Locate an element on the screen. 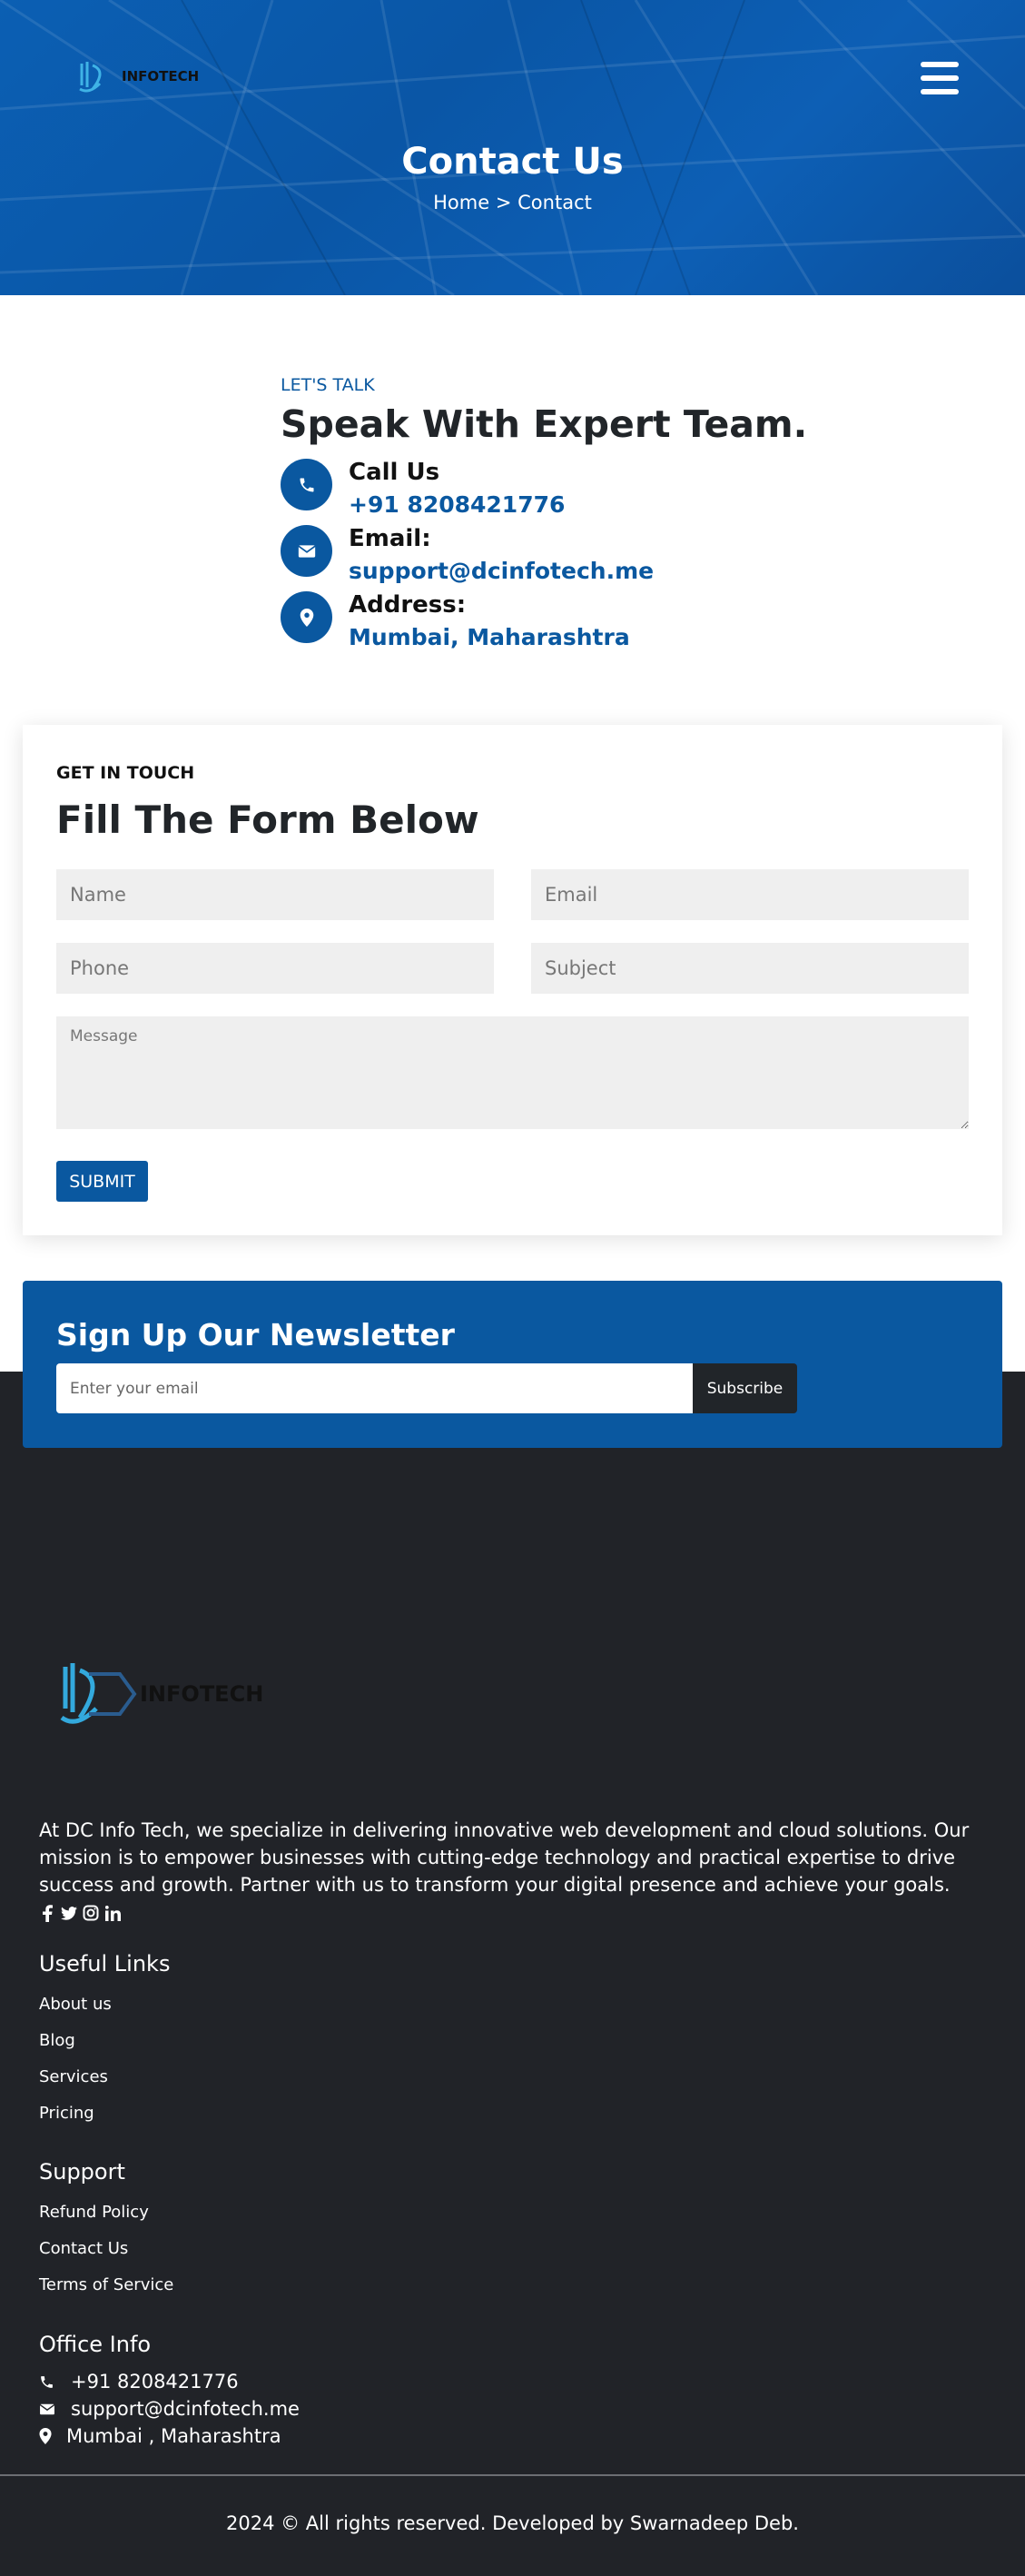 The image size is (1025, 2576). office-email: support@dcinfotech.me is located at coordinates (170, 2409).